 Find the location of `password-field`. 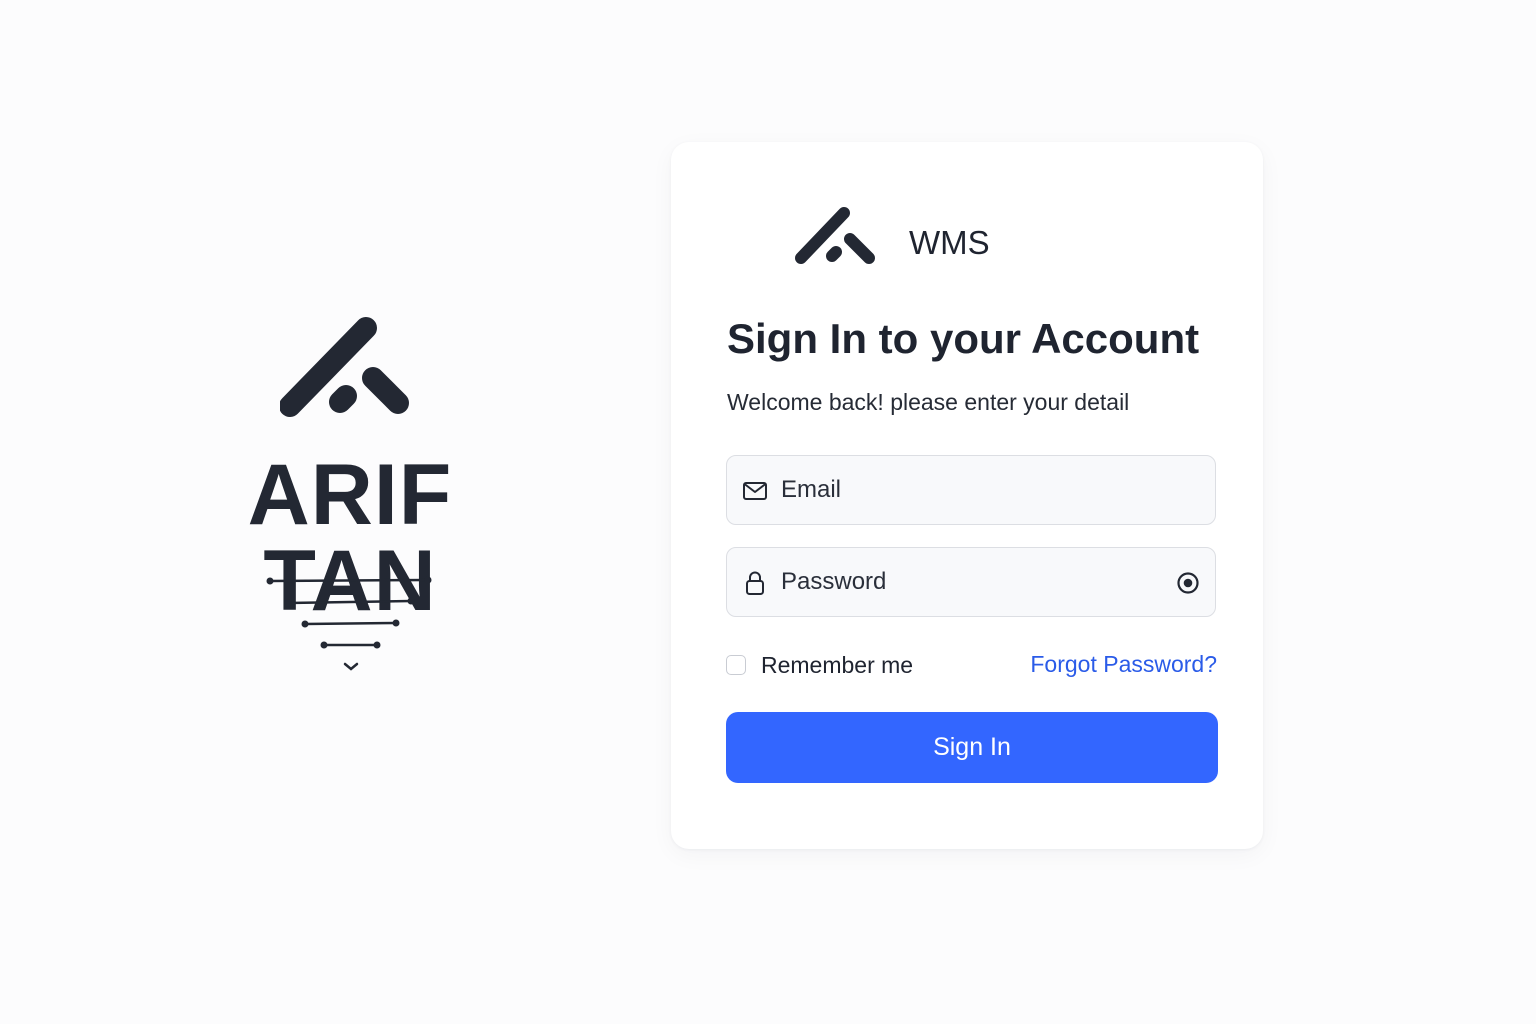

password-field is located at coordinates (971, 582).